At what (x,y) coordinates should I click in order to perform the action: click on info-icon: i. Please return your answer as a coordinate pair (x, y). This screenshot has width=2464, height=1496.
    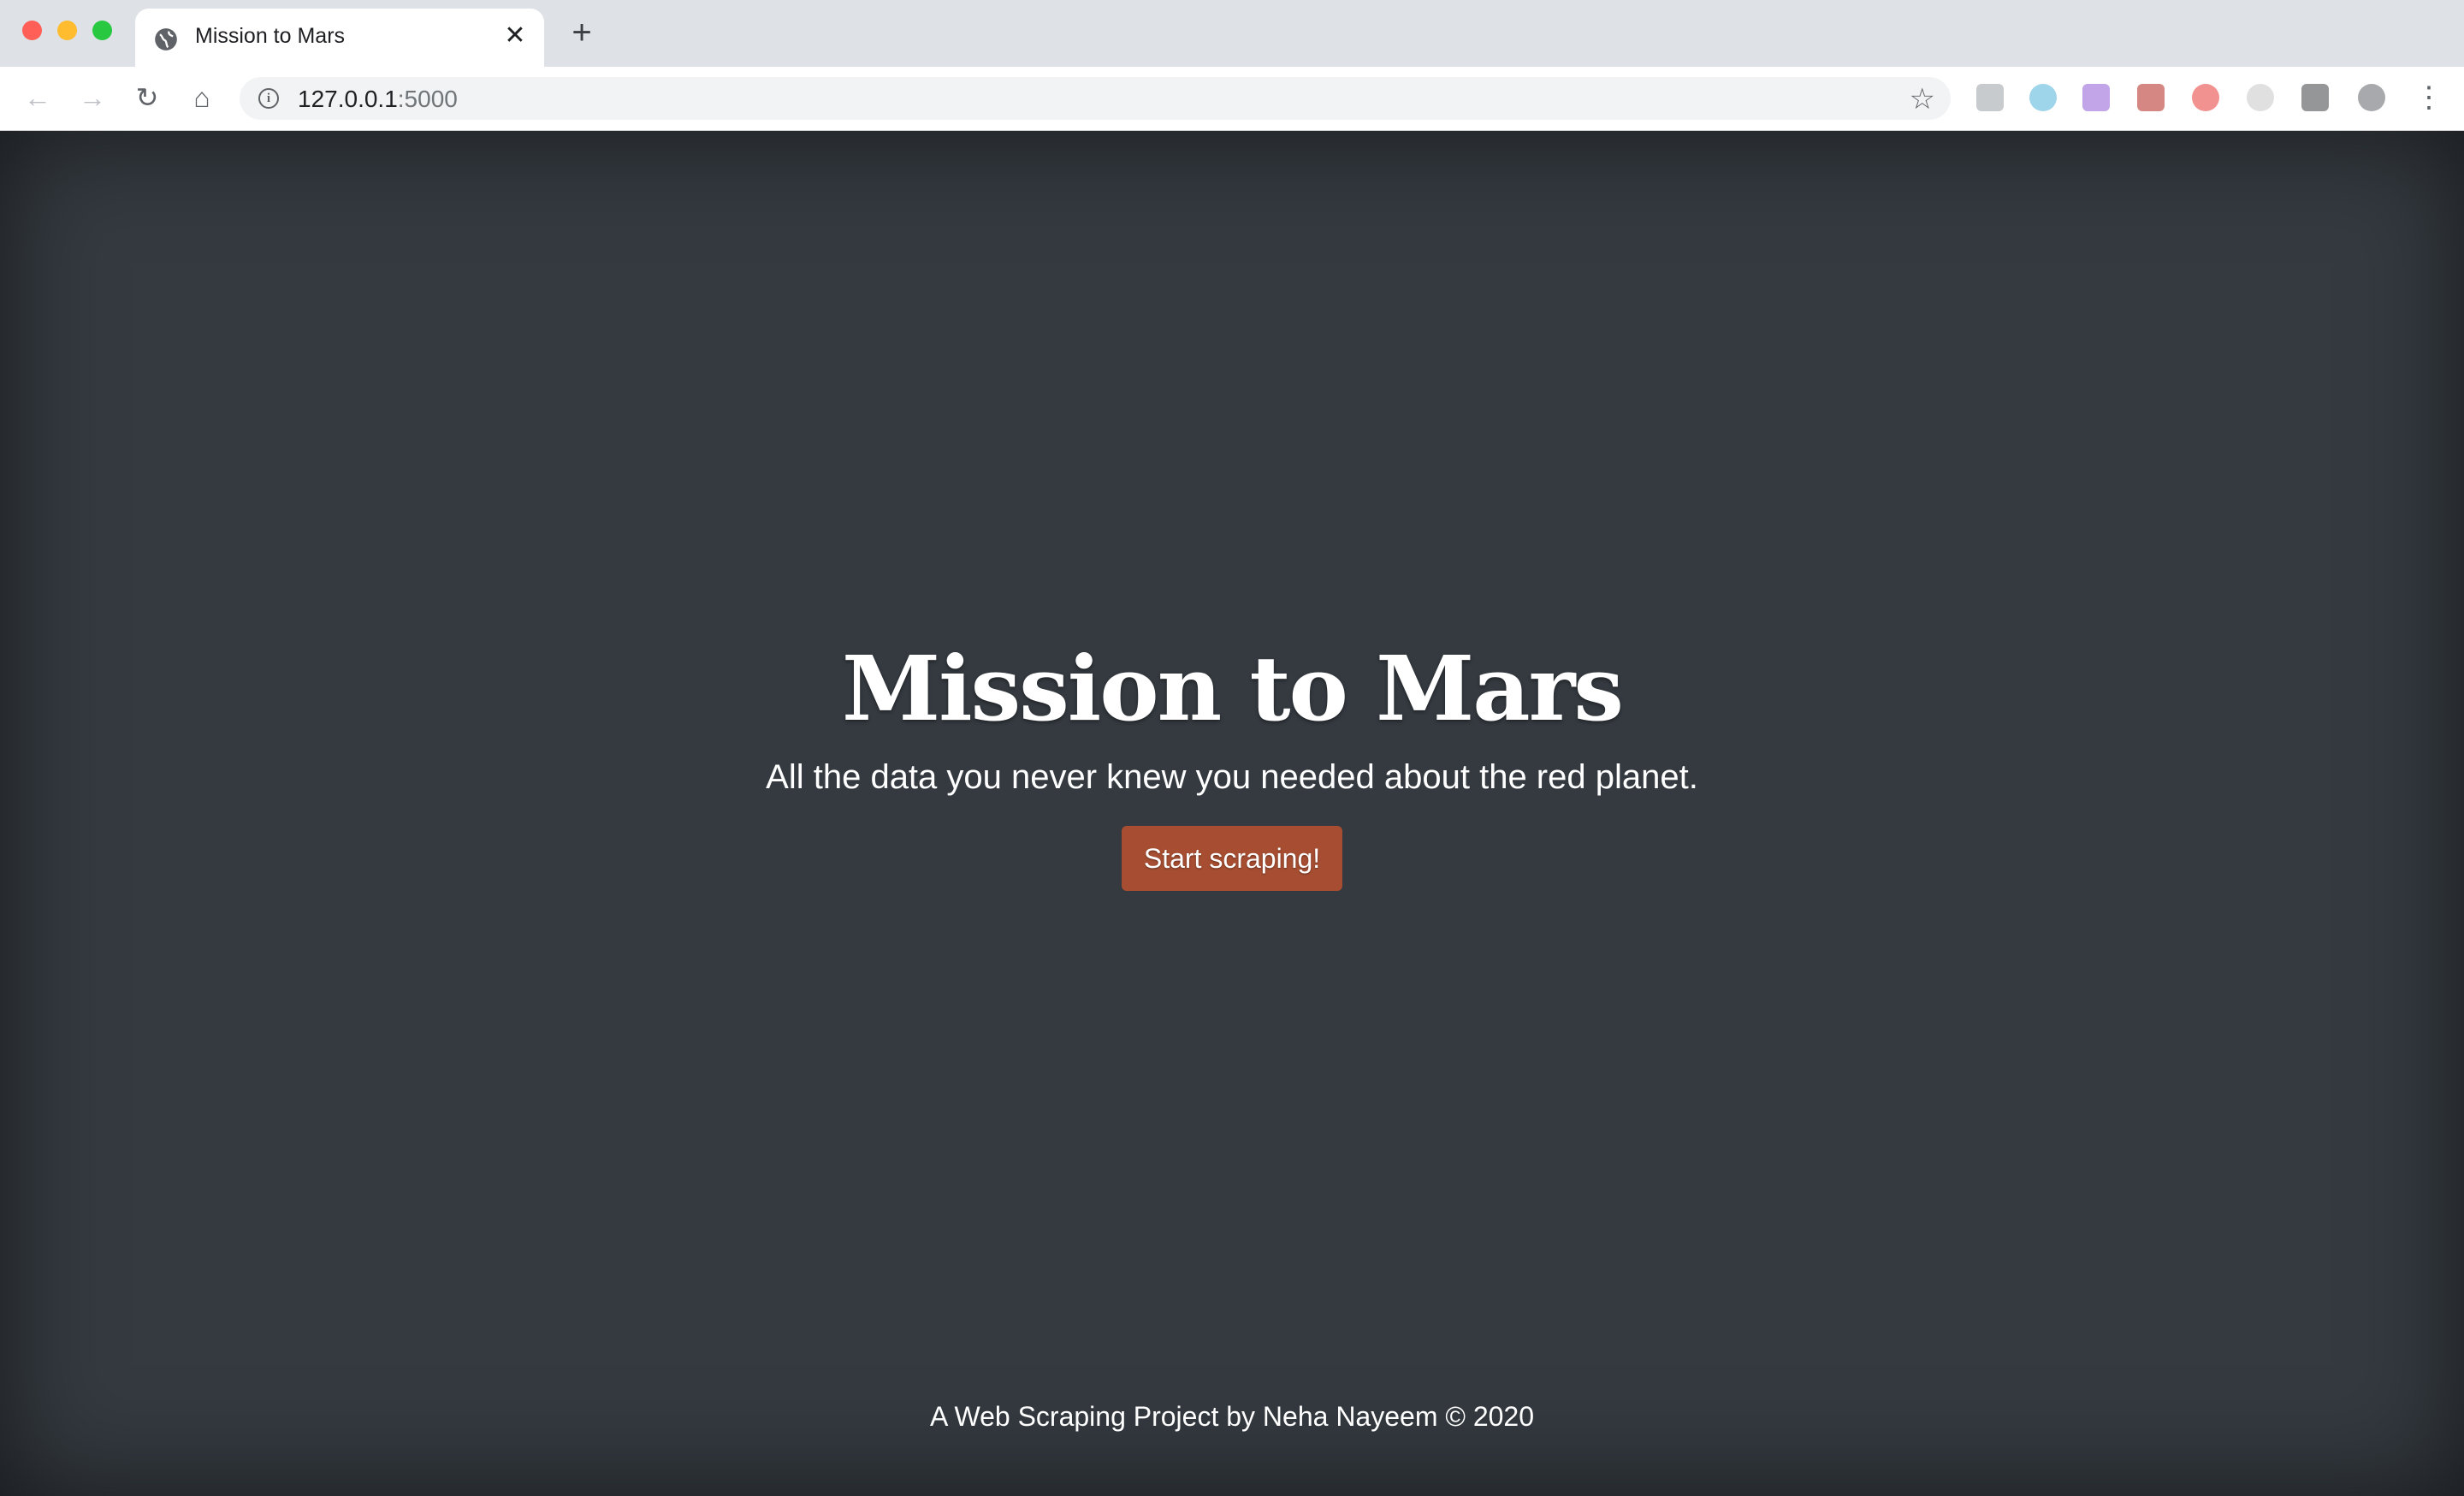
    Looking at the image, I should click on (268, 98).